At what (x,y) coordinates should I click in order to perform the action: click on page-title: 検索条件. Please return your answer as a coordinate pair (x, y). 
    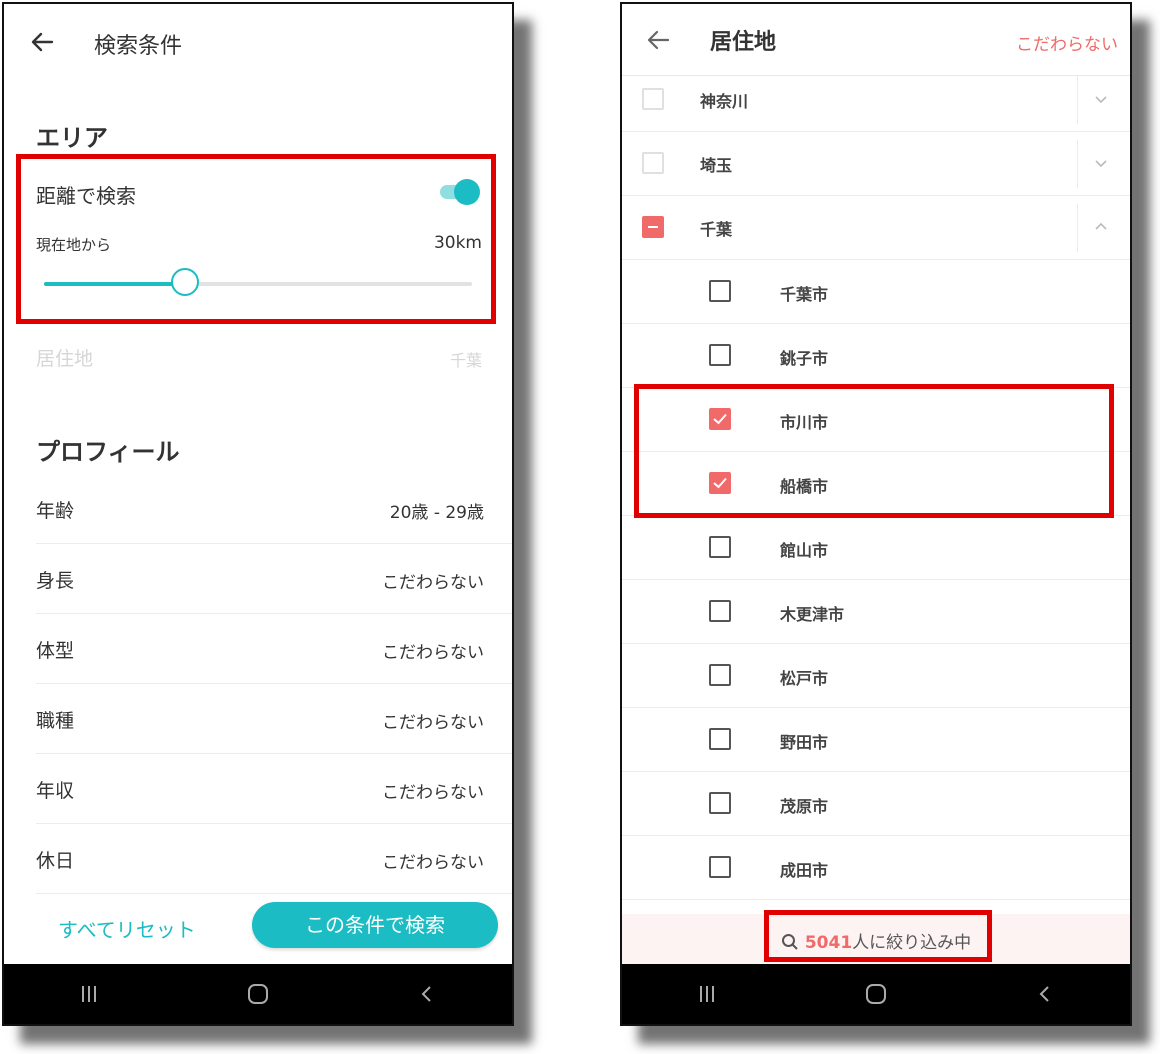
    Looking at the image, I should click on (138, 46).